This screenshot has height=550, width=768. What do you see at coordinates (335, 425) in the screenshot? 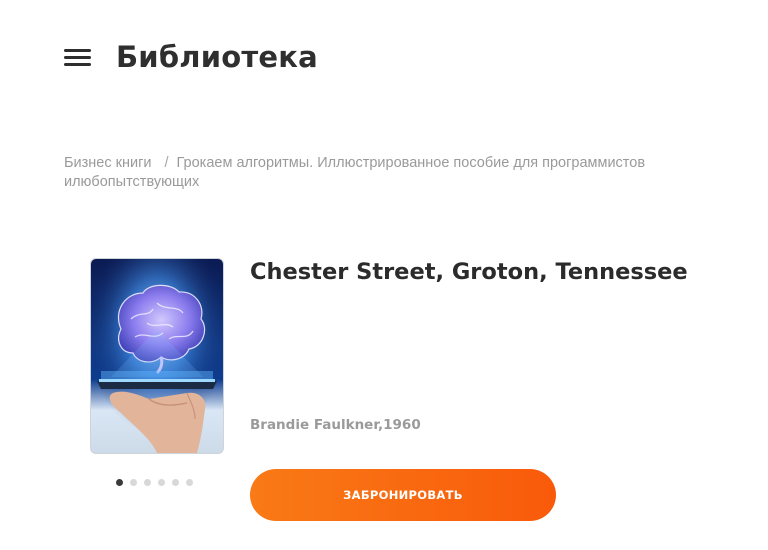
I see `book-author-year: Brandie Faulkner,1960` at bounding box center [335, 425].